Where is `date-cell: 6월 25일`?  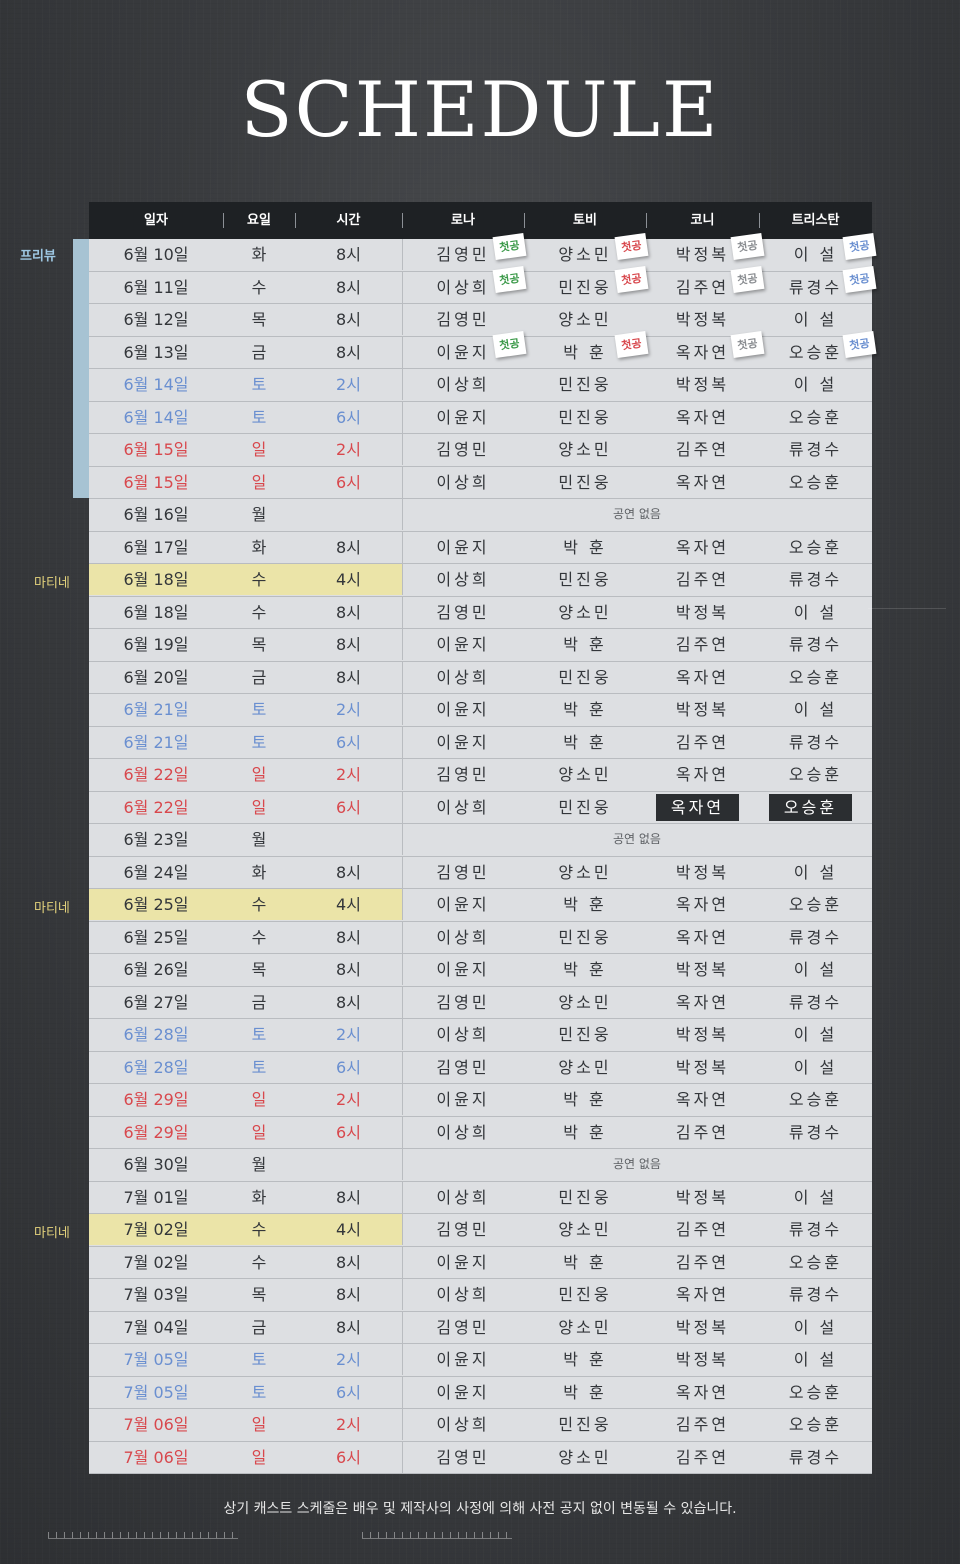 date-cell: 6월 25일 is located at coordinates (156, 904).